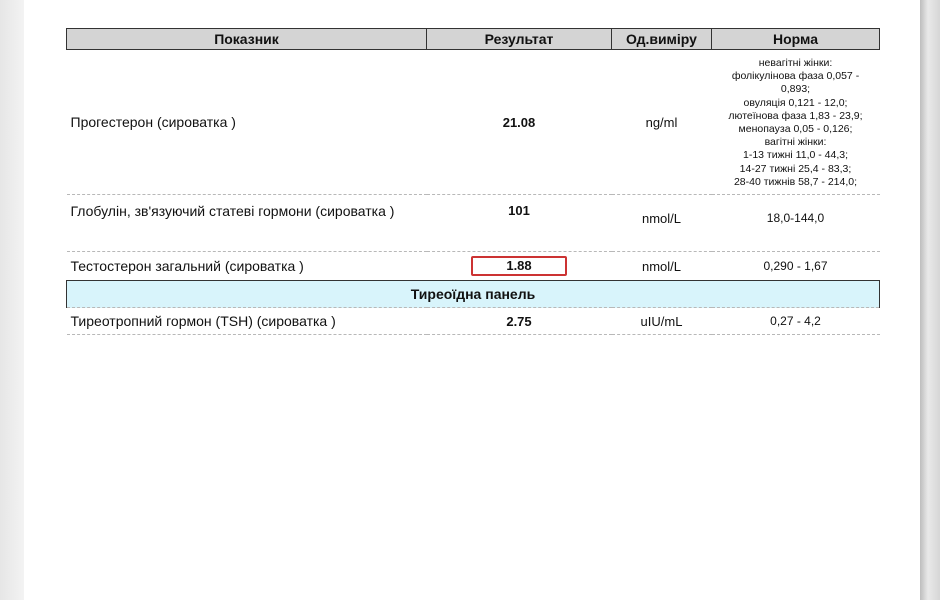  Describe the element at coordinates (795, 181) in the screenshot. I see `norm-line: 28-40 тижнів 58,7 - 214,0;` at that location.